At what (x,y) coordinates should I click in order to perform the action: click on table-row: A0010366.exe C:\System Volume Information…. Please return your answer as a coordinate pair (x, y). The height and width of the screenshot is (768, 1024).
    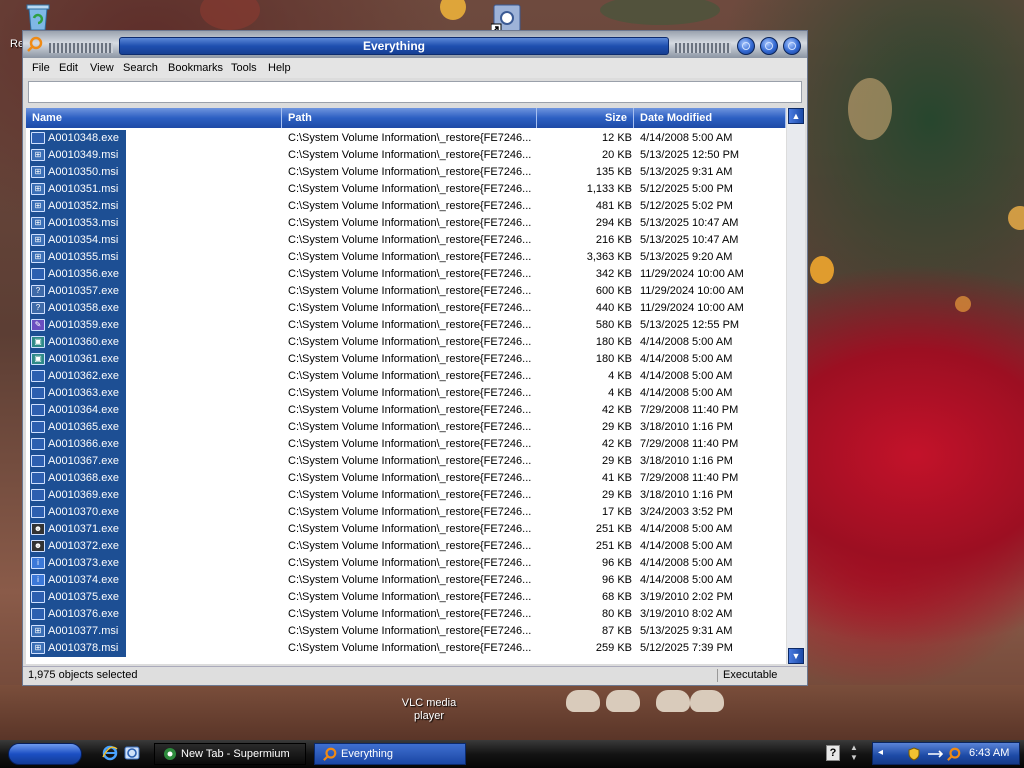
    Looking at the image, I should click on (406, 444).